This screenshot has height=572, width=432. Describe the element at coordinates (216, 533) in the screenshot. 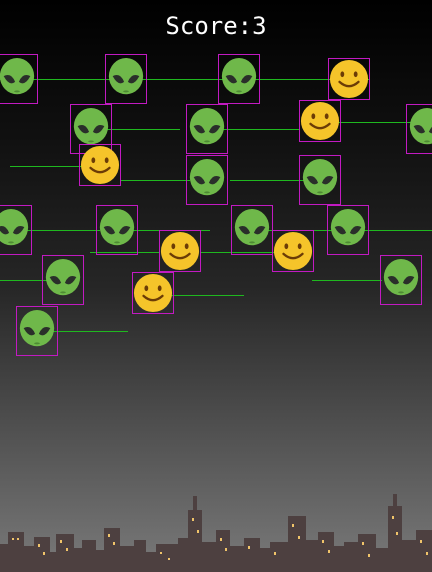

I see `city-skyline` at that location.